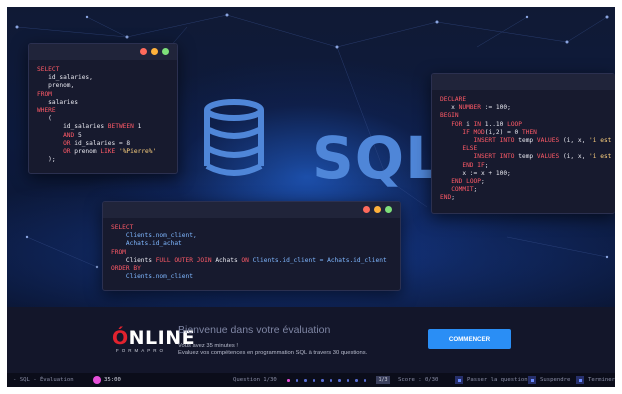 This screenshot has height=394, width=622. What do you see at coordinates (468, 182) in the screenshot?
I see `code-line: END LOOP;` at bounding box center [468, 182].